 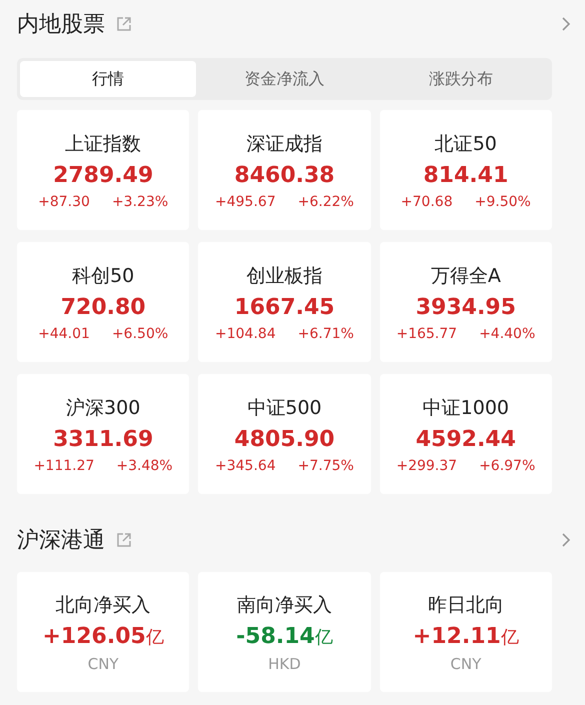 I want to click on index-card: 深证成指 8460.38 +495.67 +6.22%, so click(x=284, y=170).